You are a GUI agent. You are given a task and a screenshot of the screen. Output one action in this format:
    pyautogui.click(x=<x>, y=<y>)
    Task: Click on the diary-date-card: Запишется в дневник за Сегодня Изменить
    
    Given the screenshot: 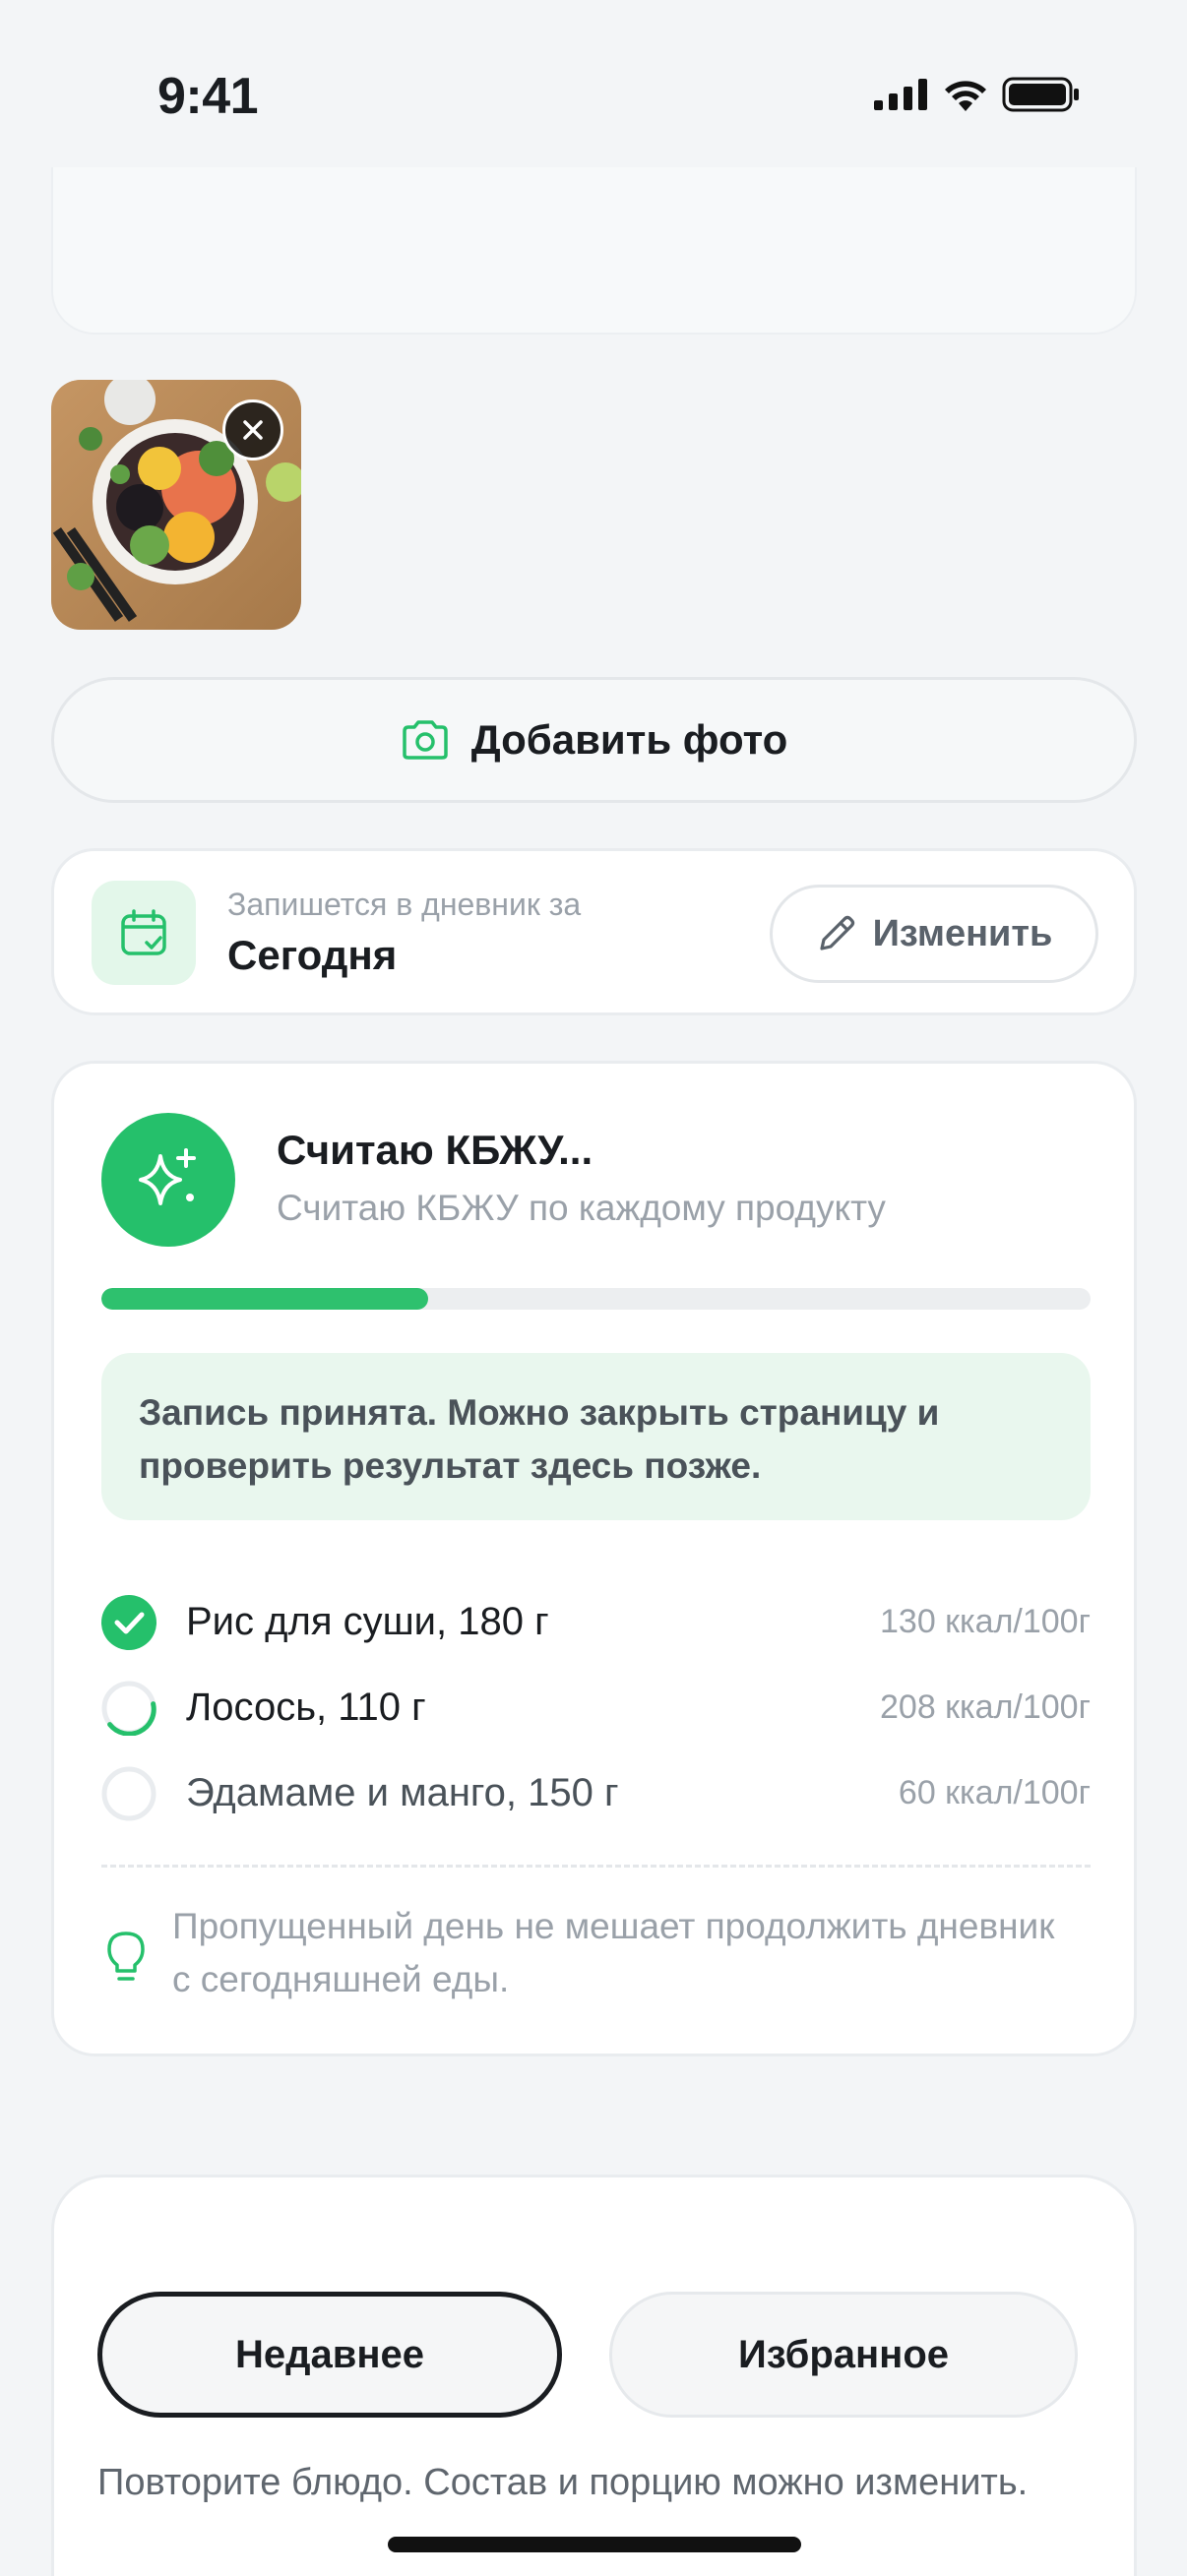 What is the action you would take?
    pyautogui.click(x=594, y=931)
    